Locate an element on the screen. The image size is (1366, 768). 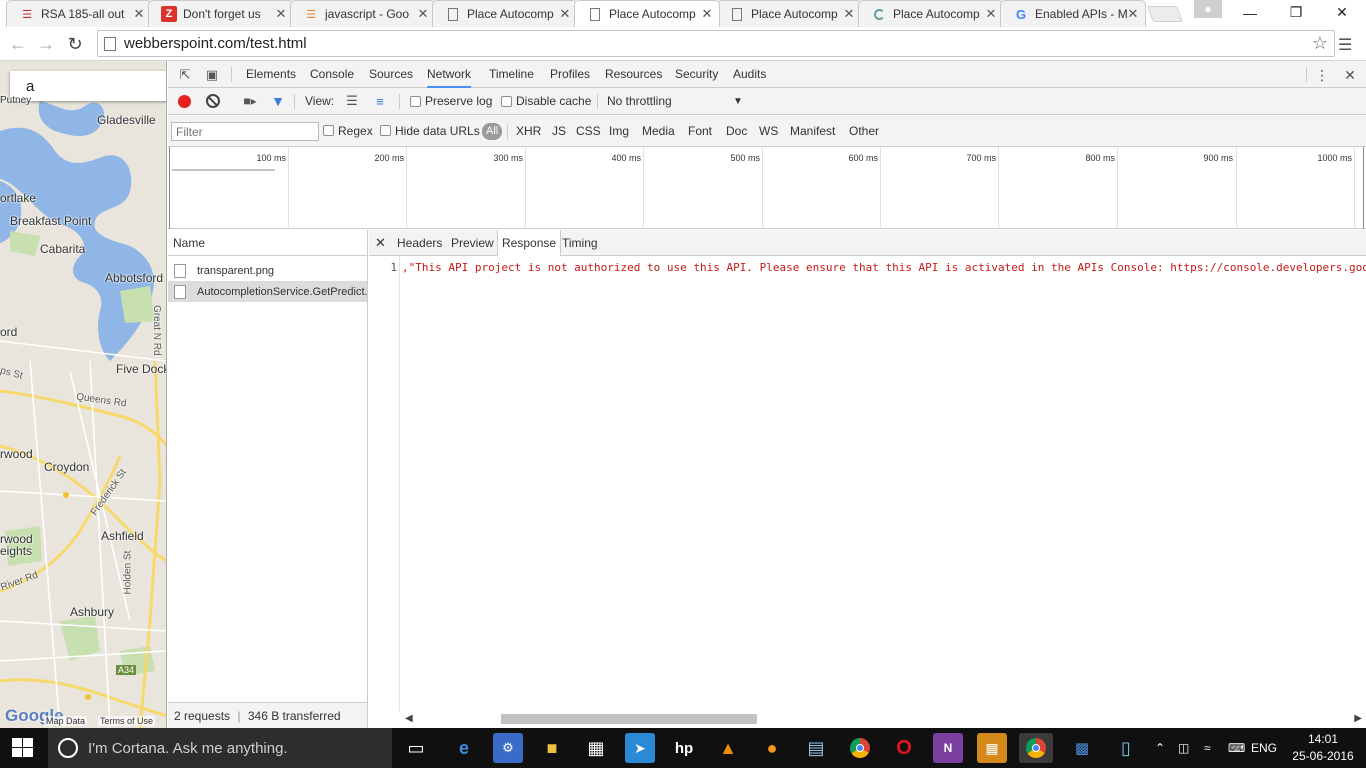
scroll-left-icon: ◀ is located at coordinates (409, 718).